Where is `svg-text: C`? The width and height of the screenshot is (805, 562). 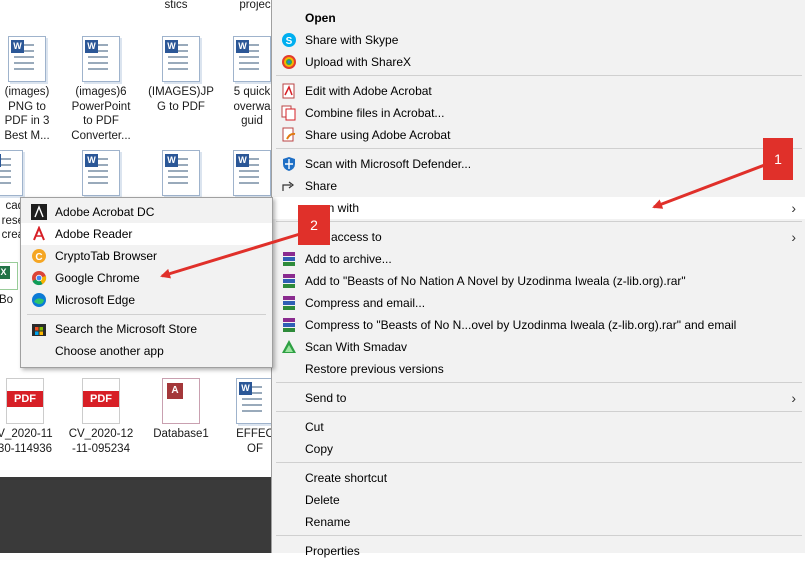 svg-text: C is located at coordinates (38, 257).